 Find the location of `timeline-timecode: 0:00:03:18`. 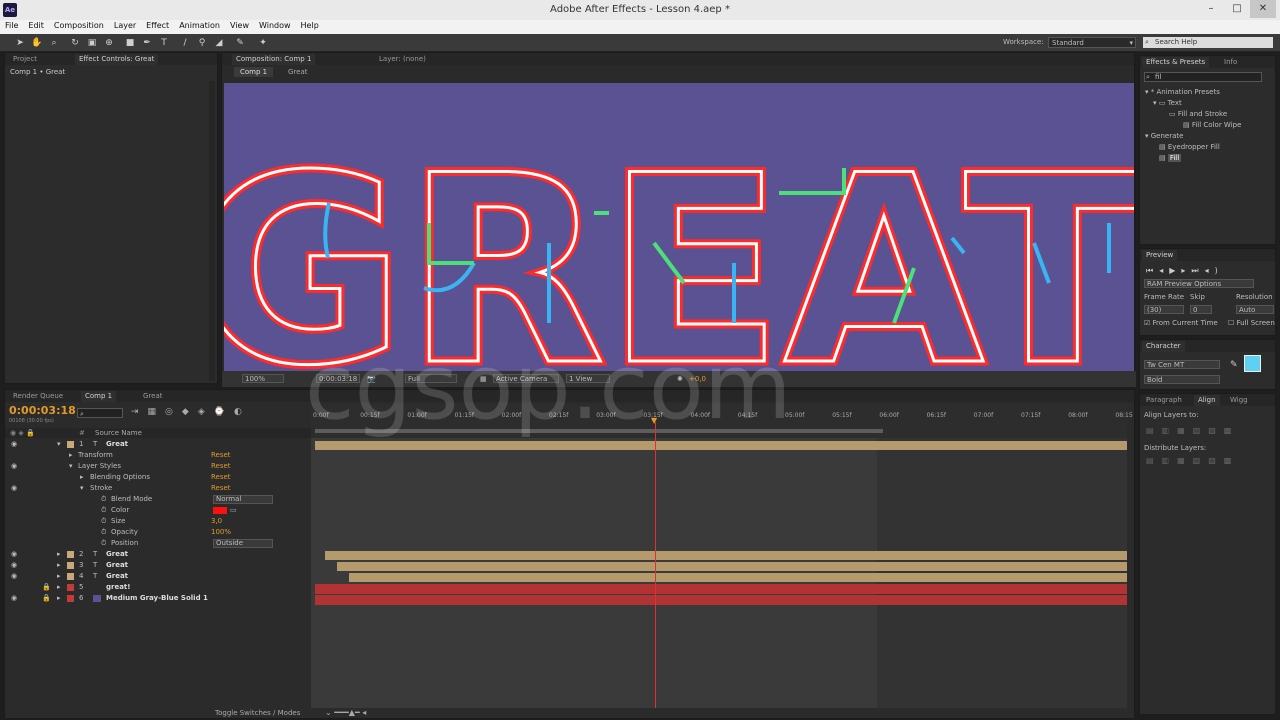

timeline-timecode: 0:00:03:18 is located at coordinates (42, 410).